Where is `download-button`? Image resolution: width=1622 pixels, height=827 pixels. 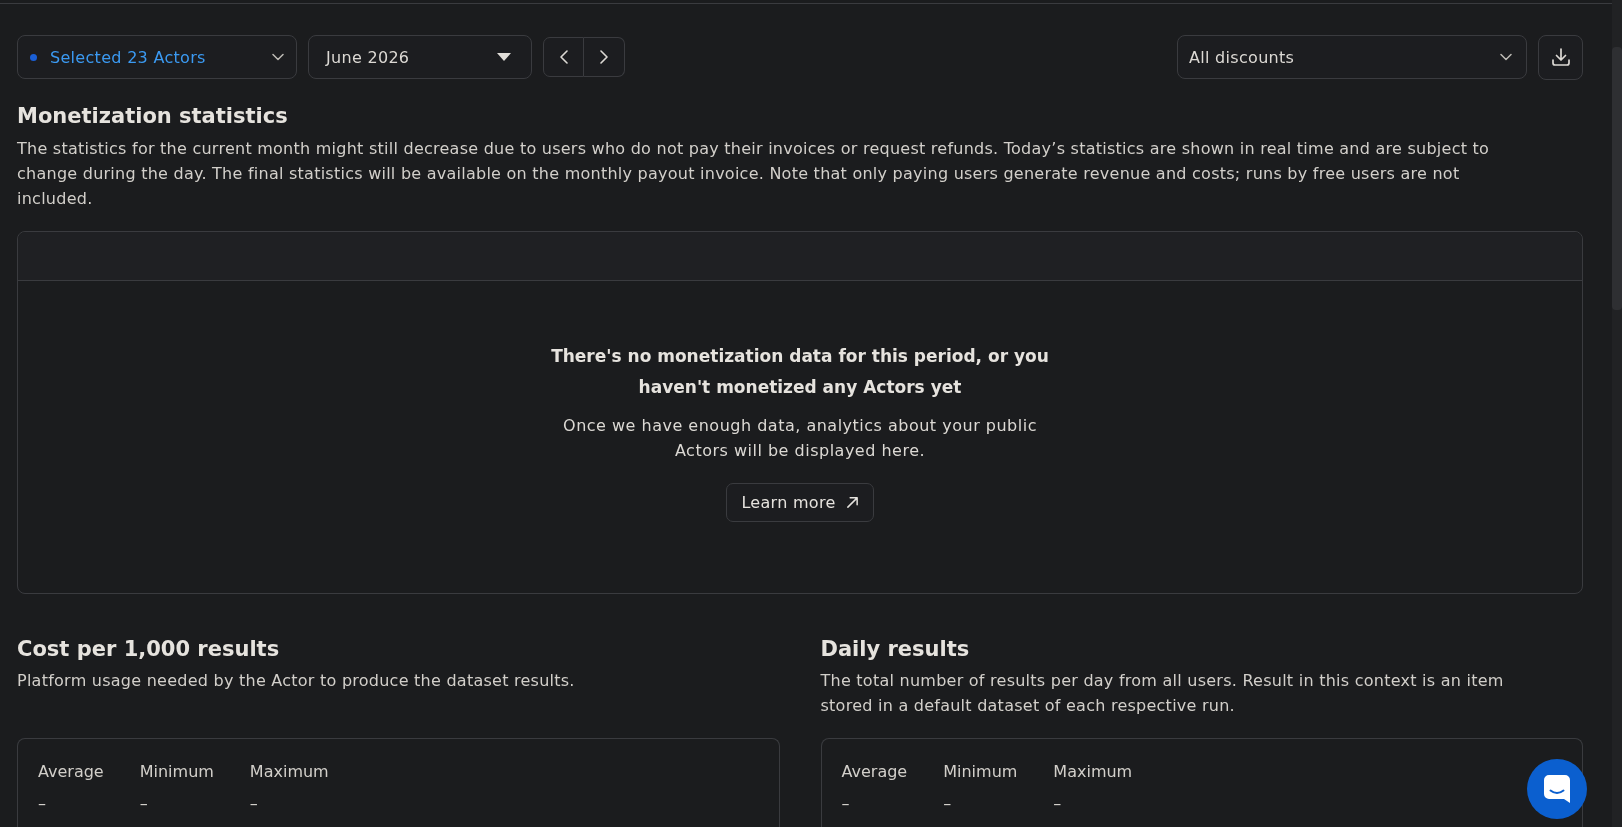 download-button is located at coordinates (1560, 57).